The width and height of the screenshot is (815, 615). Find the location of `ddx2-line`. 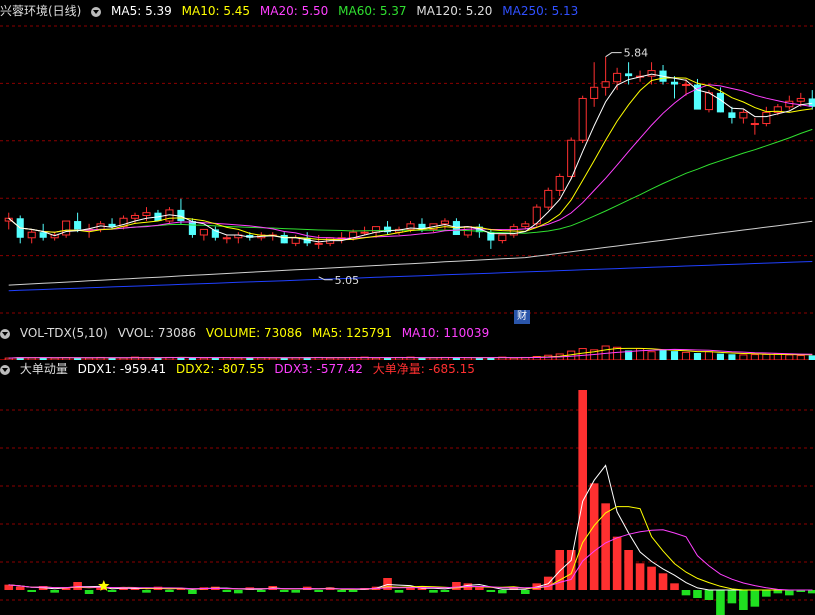

ddx2-line is located at coordinates (410, 548).